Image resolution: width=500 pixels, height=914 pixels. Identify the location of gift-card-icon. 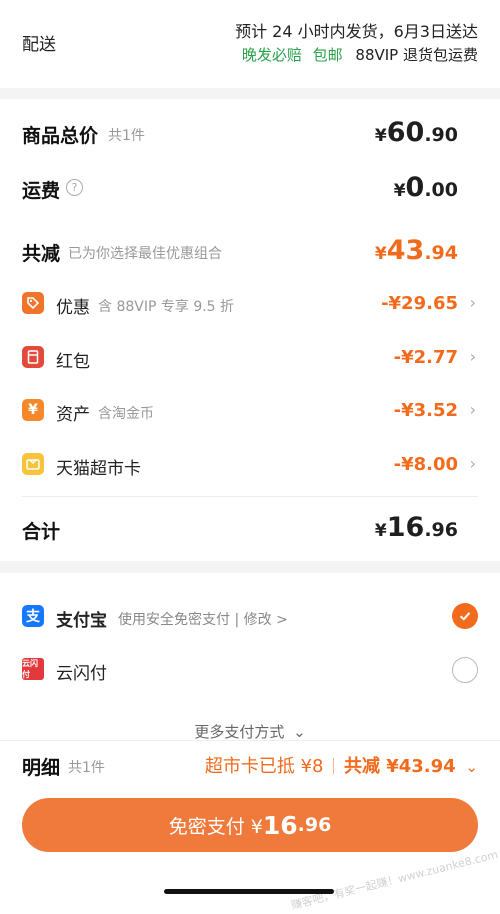
(33, 464).